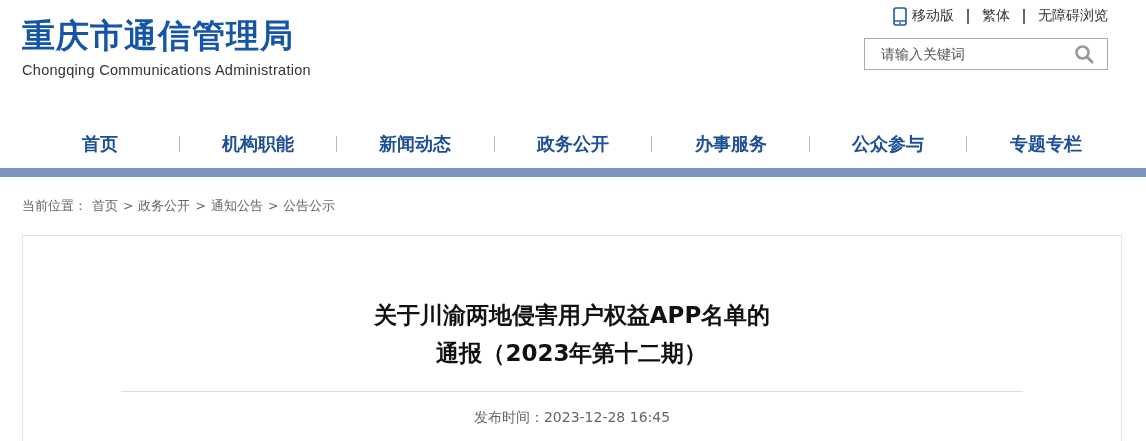  Describe the element at coordinates (54, 206) in the screenshot. I see `breadcrumb-label: 当前位置：` at that location.